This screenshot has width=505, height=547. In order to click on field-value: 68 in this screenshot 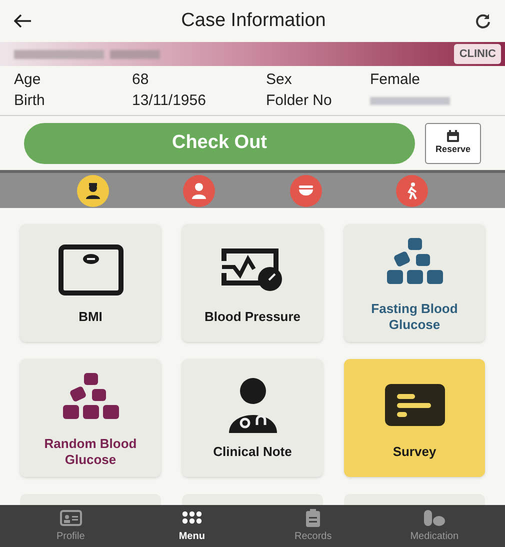, I will do `click(141, 80)`.